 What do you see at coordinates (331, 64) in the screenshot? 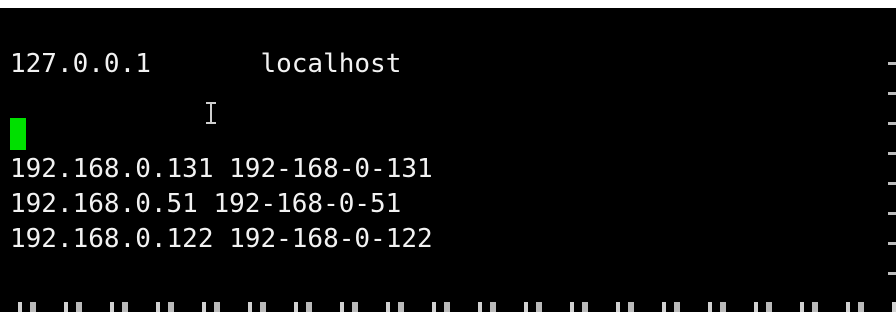
I see `hostname: localhost` at bounding box center [331, 64].